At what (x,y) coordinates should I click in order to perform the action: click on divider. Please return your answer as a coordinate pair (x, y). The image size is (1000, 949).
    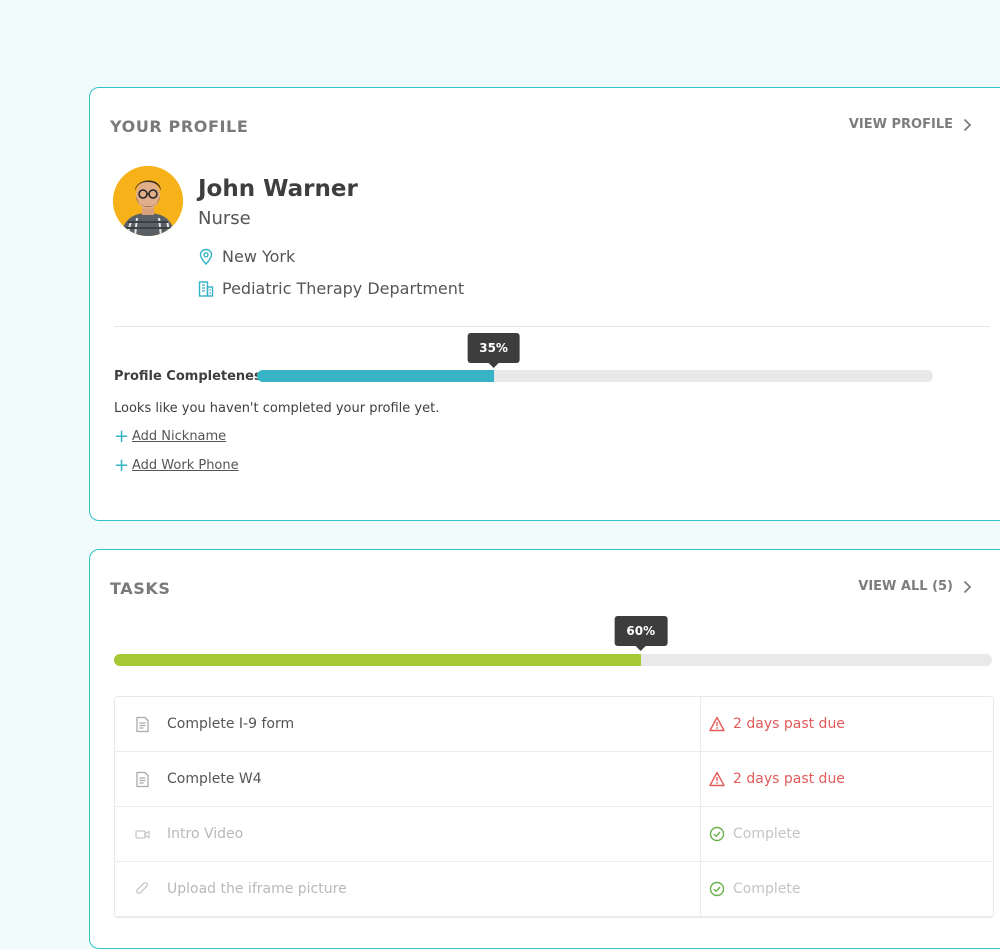
    Looking at the image, I should click on (552, 326).